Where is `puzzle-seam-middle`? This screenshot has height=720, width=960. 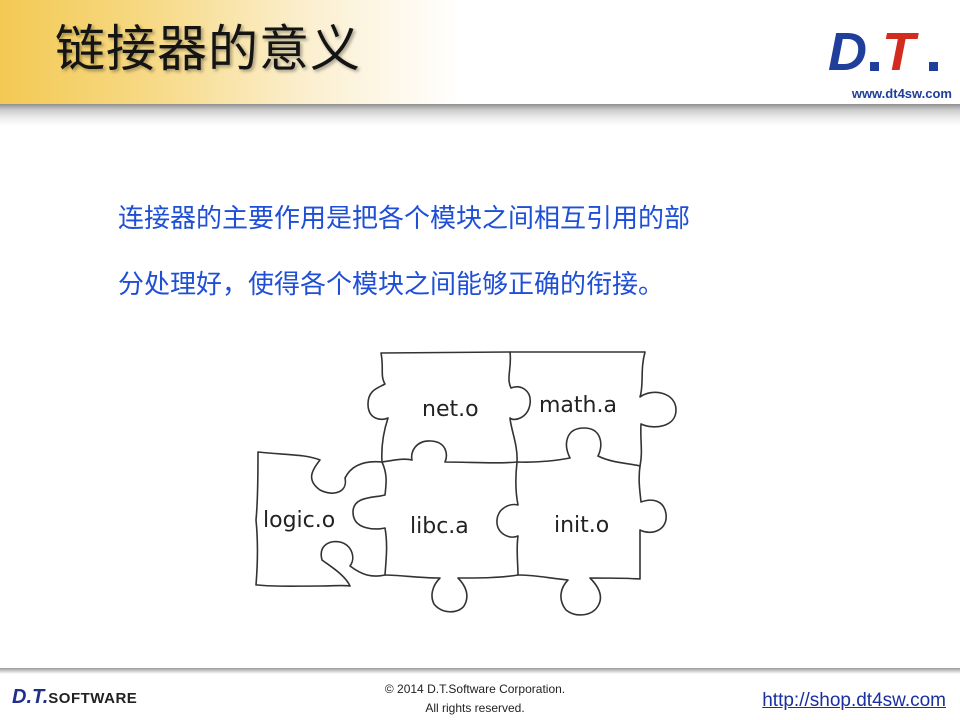
puzzle-seam-middle is located at coordinates (511, 447).